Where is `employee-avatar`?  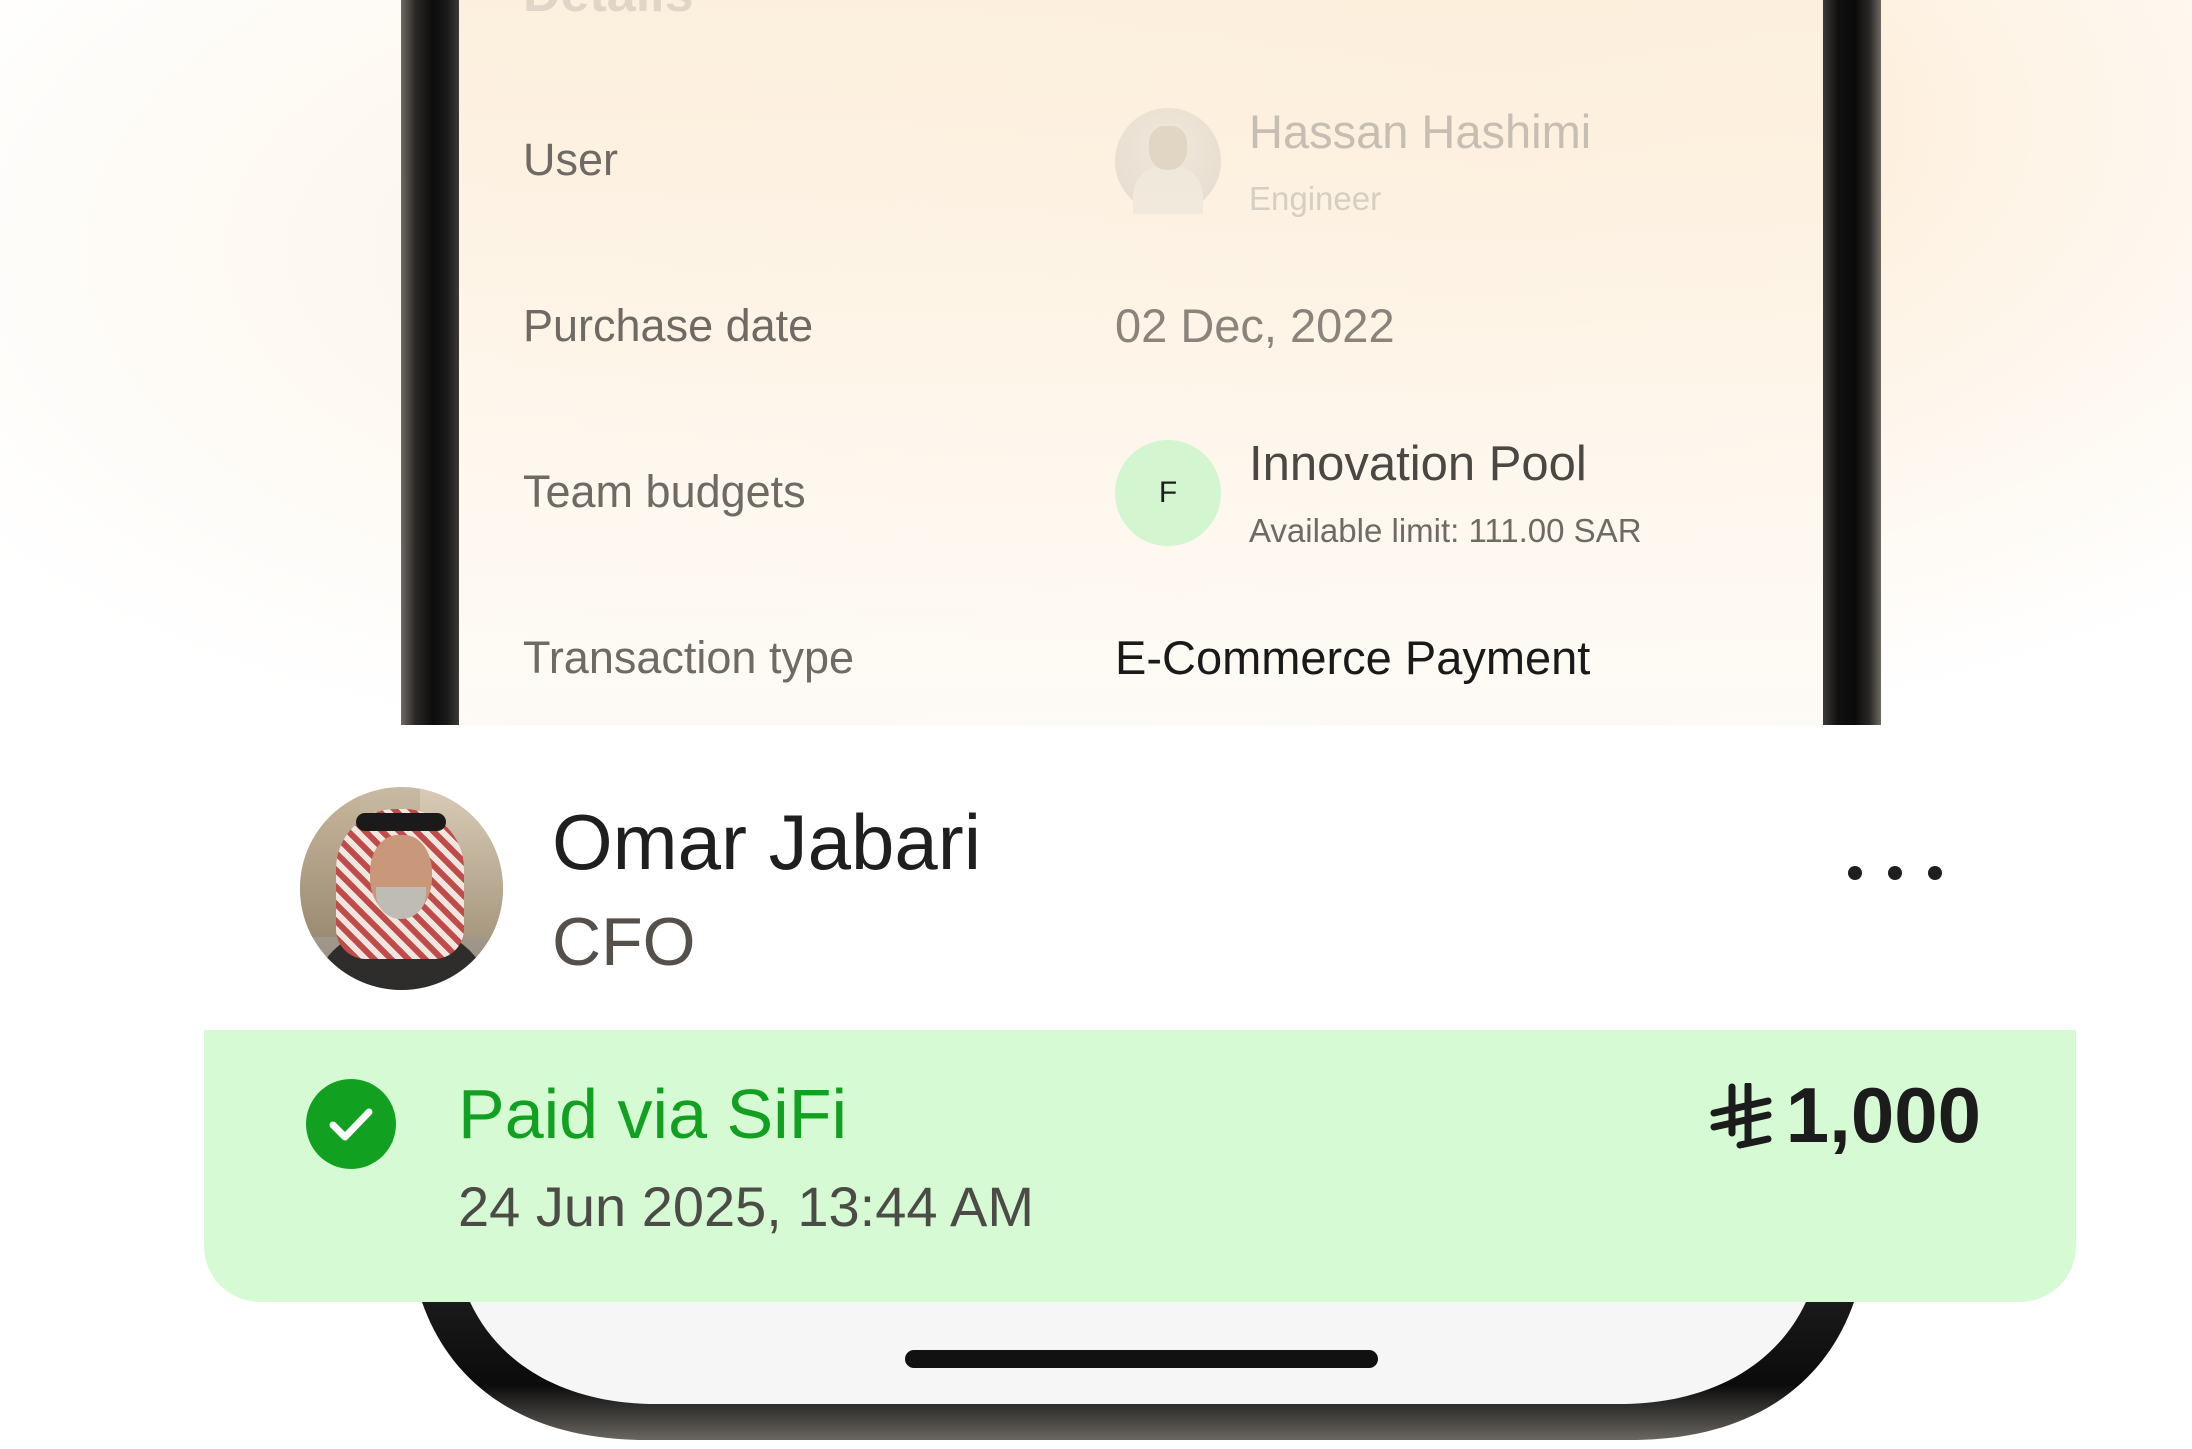
employee-avatar is located at coordinates (401, 888).